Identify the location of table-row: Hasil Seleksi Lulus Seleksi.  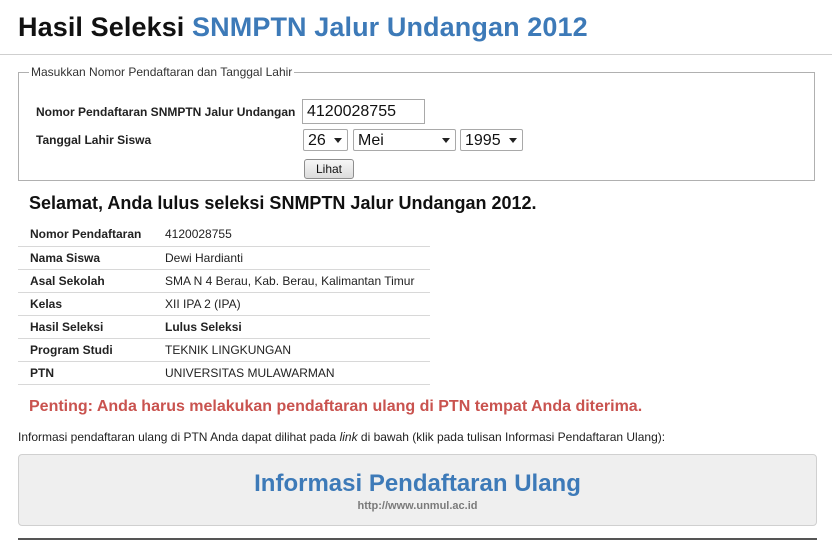
(224, 327).